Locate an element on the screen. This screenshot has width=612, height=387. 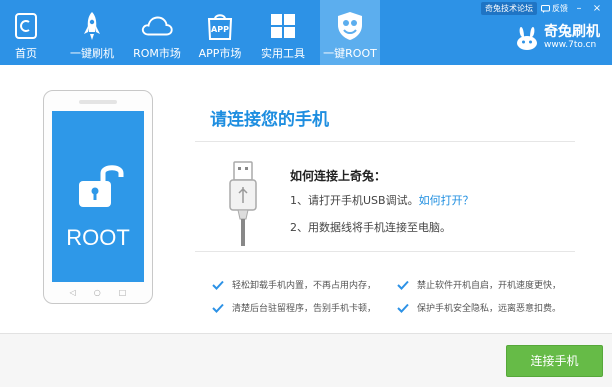
connect-phone-button: 连接手机 is located at coordinates (554, 361).